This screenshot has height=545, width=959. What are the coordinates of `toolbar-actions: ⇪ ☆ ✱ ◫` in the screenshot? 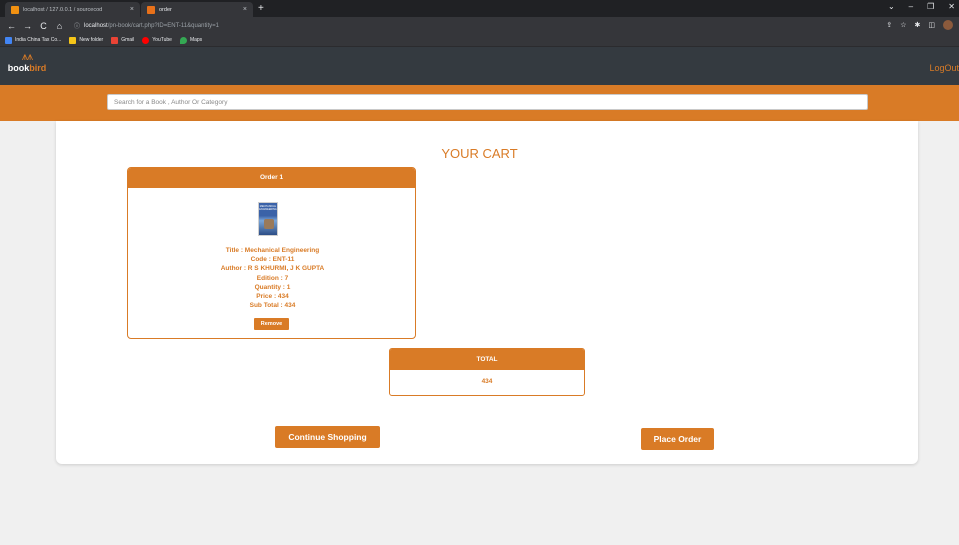 It's located at (919, 25).